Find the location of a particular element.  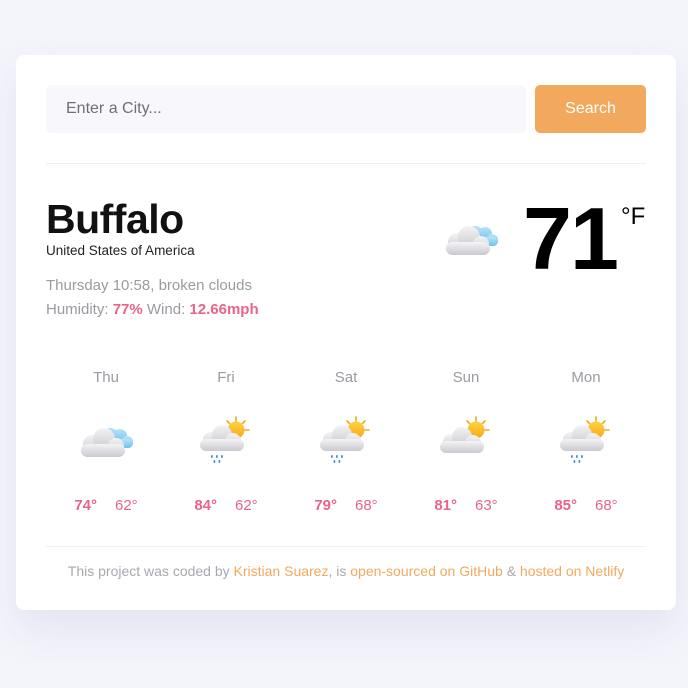

city-name: Buffalo is located at coordinates (115, 219).